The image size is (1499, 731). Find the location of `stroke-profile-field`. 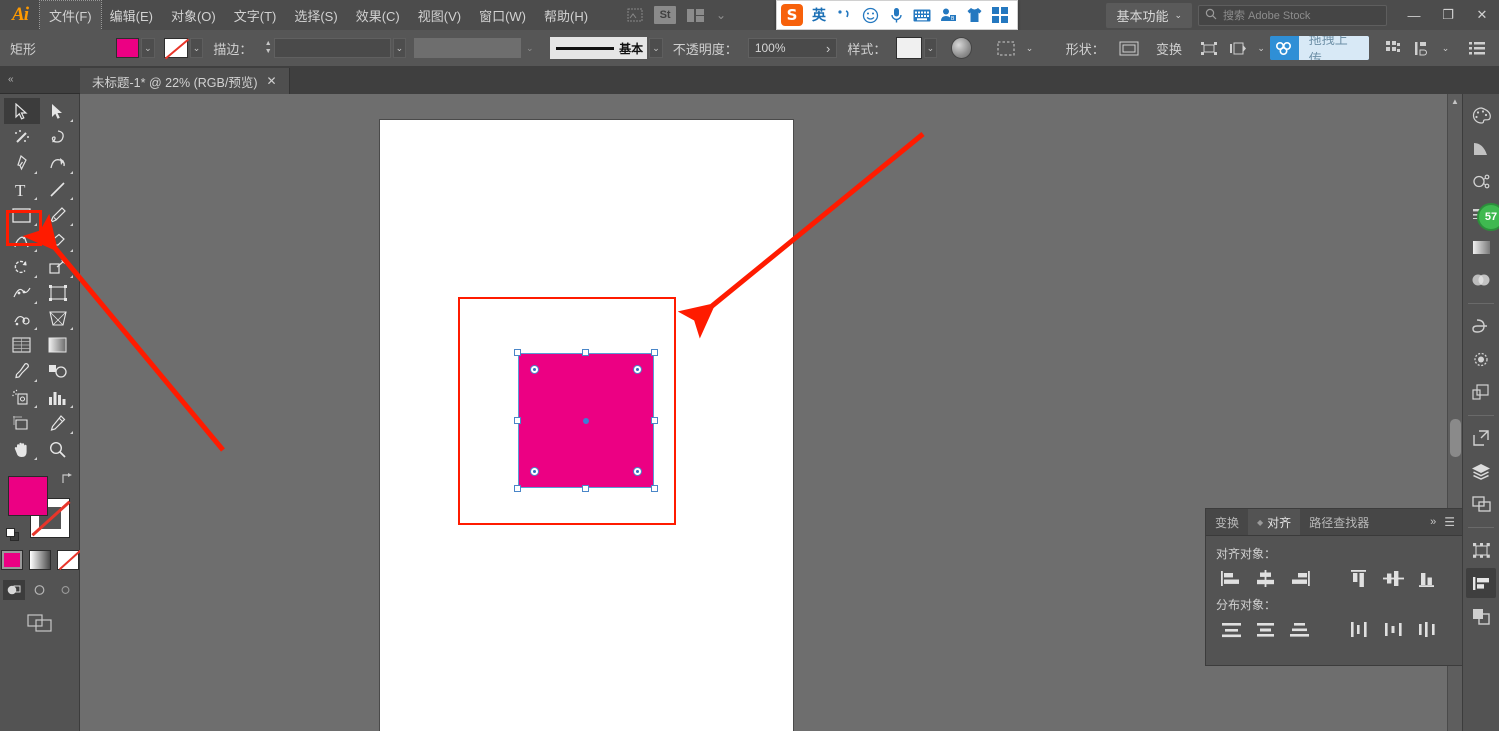

stroke-profile-field is located at coordinates (467, 48).